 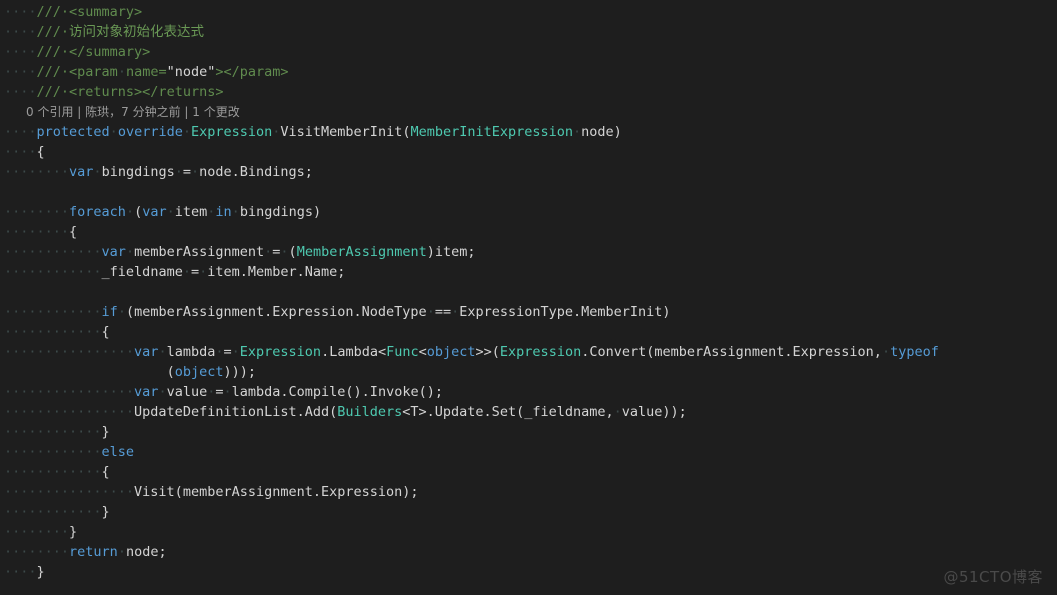 I want to click on code-token: (memberAssignment.Expression.NodeType, so click(x=276, y=312).